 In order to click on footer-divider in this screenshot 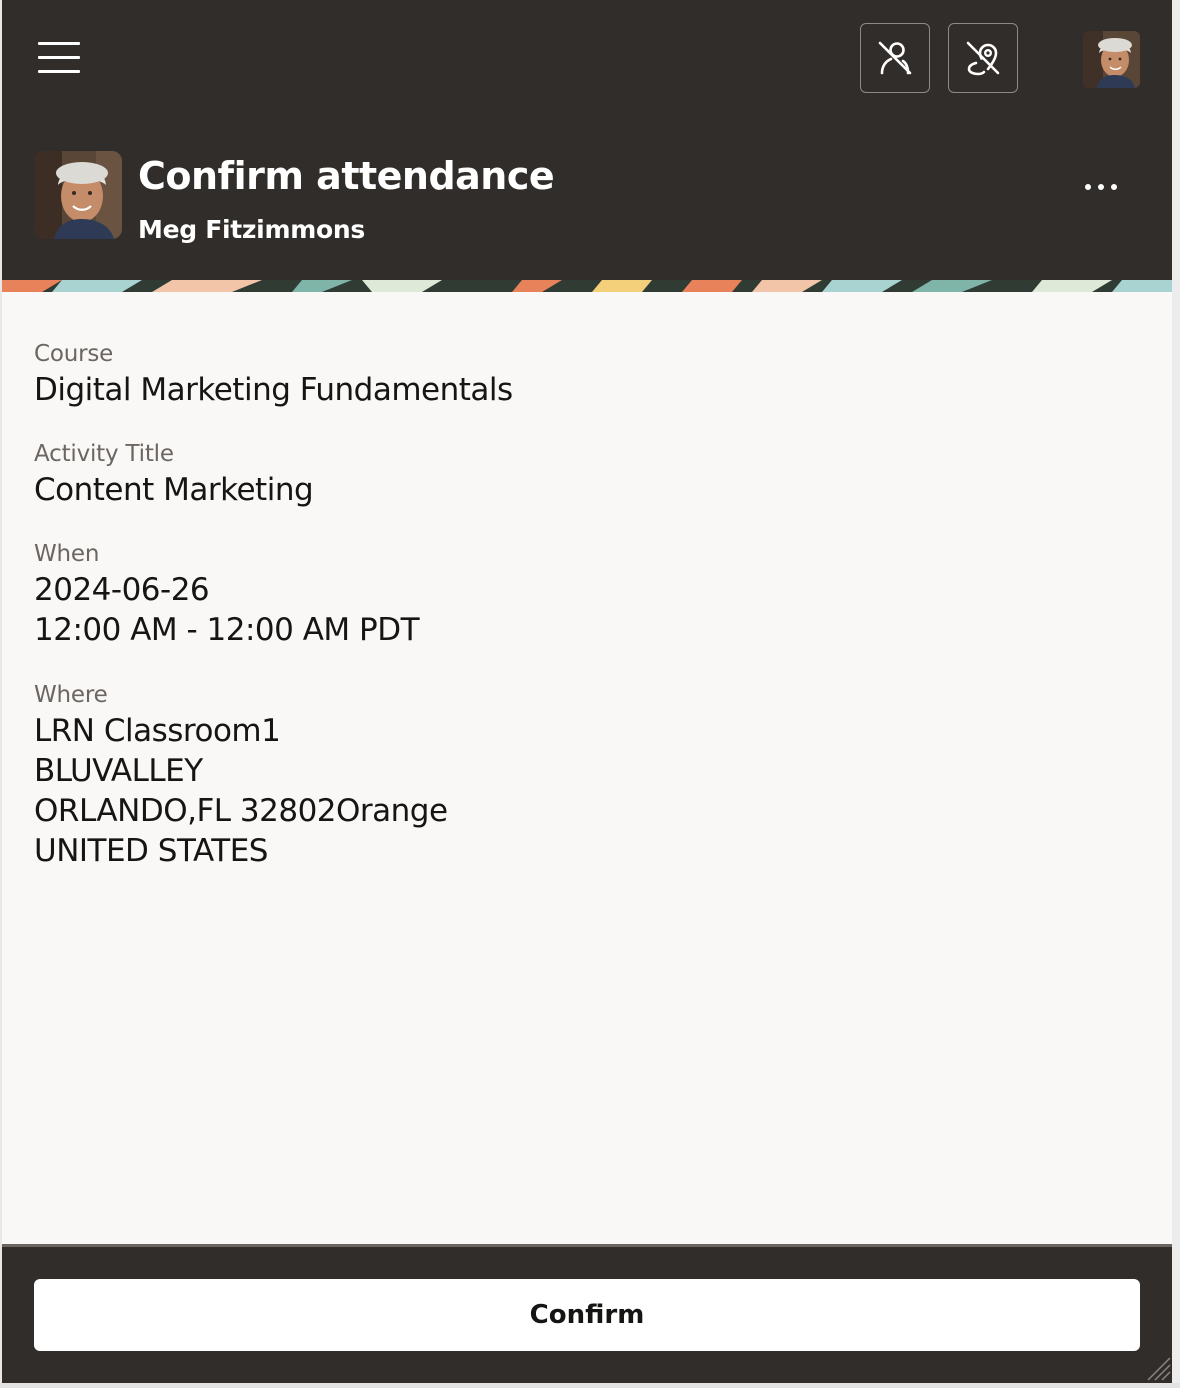, I will do `click(587, 1245)`.